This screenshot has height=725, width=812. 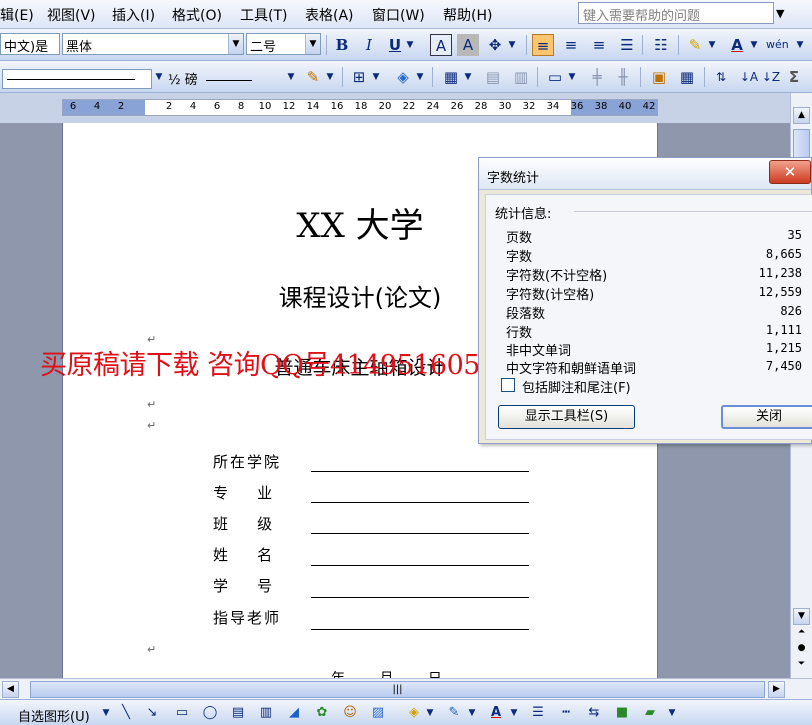 I want to click on scroll-down-icon: ▼, so click(x=801, y=616).